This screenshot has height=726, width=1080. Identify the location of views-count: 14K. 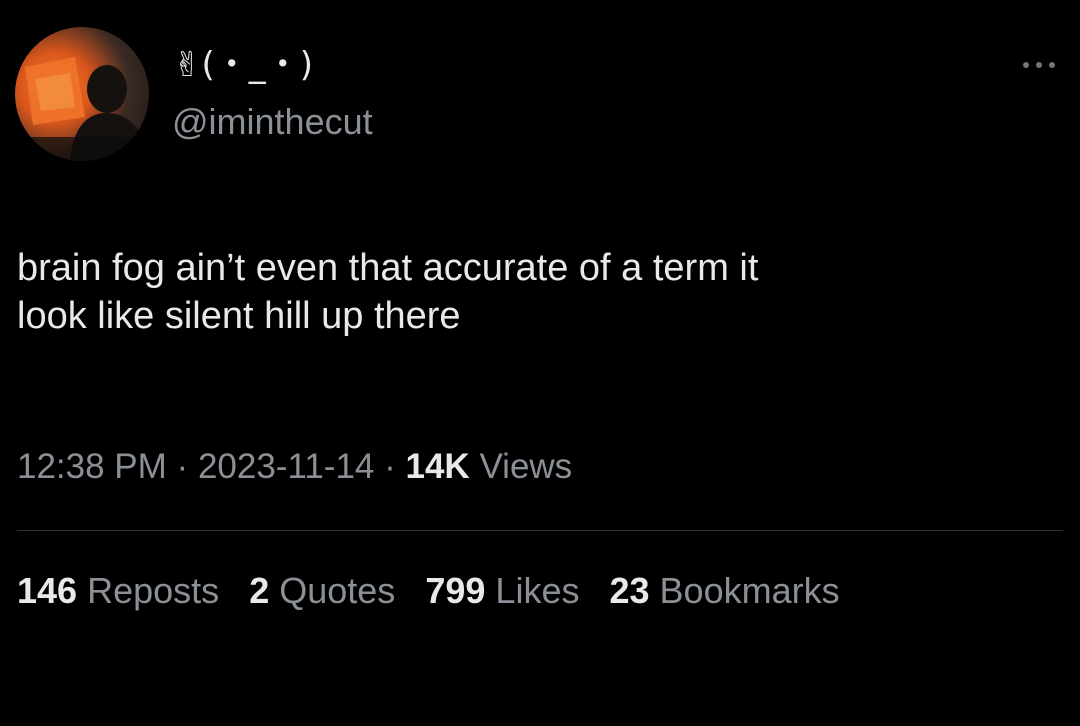
(437, 466).